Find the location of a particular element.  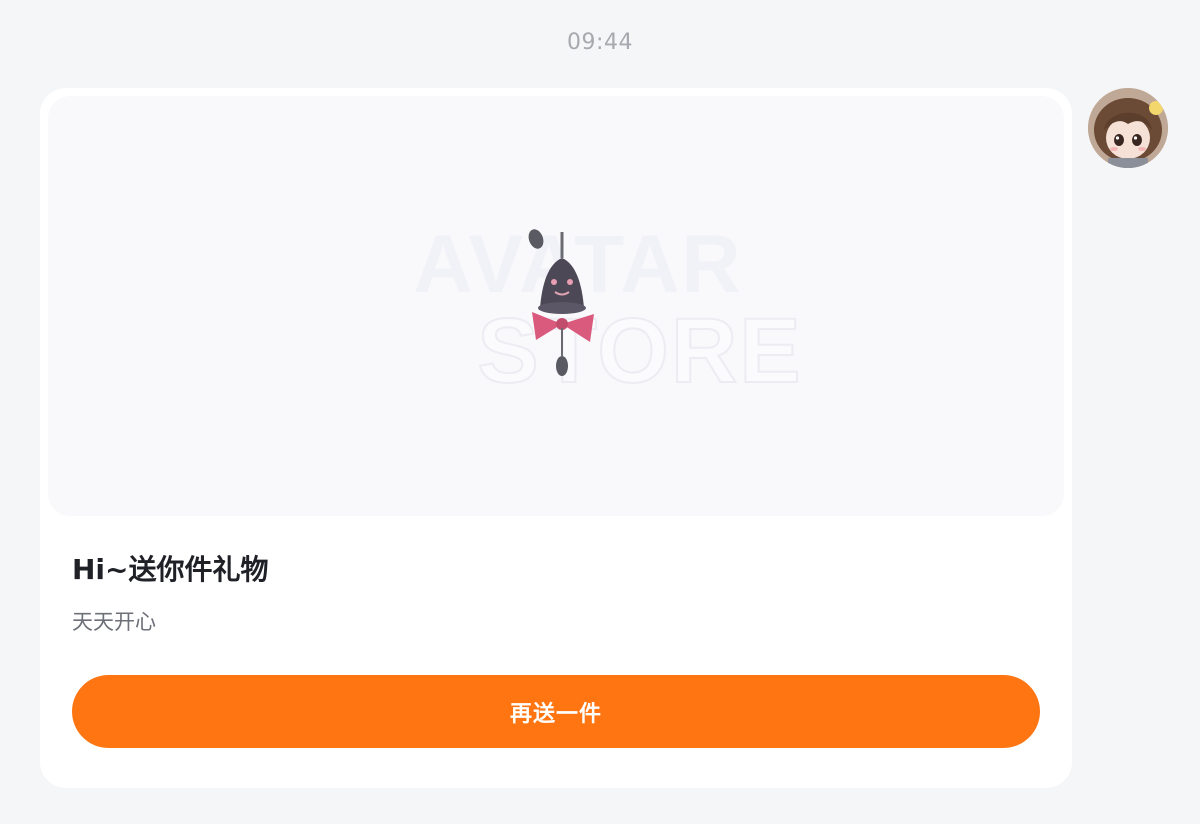

gift-title: Hi~送你件礼物 is located at coordinates (170, 569).